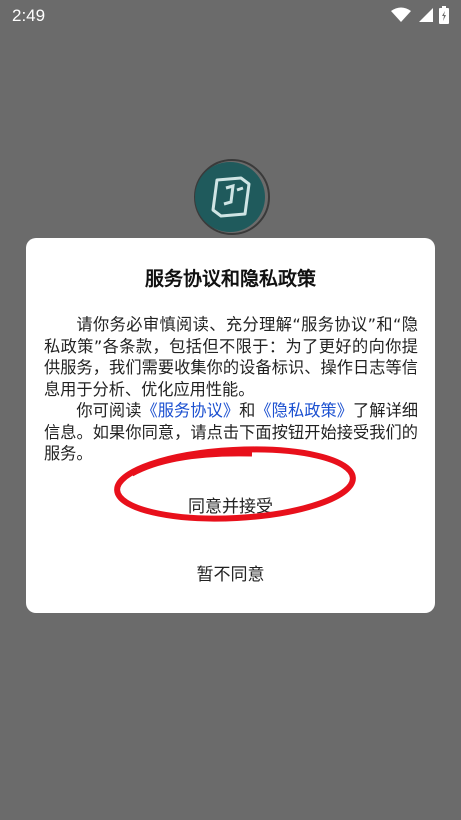  I want to click on status-bar: 2:49, so click(230, 16).